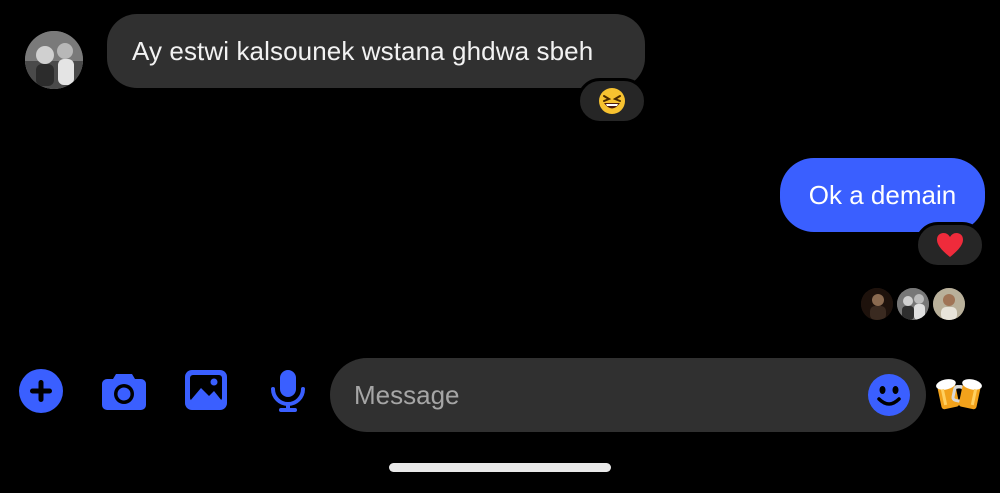 The width and height of the screenshot is (1000, 493). I want to click on outgoing-message-bubble: Ok a demain, so click(882, 195).